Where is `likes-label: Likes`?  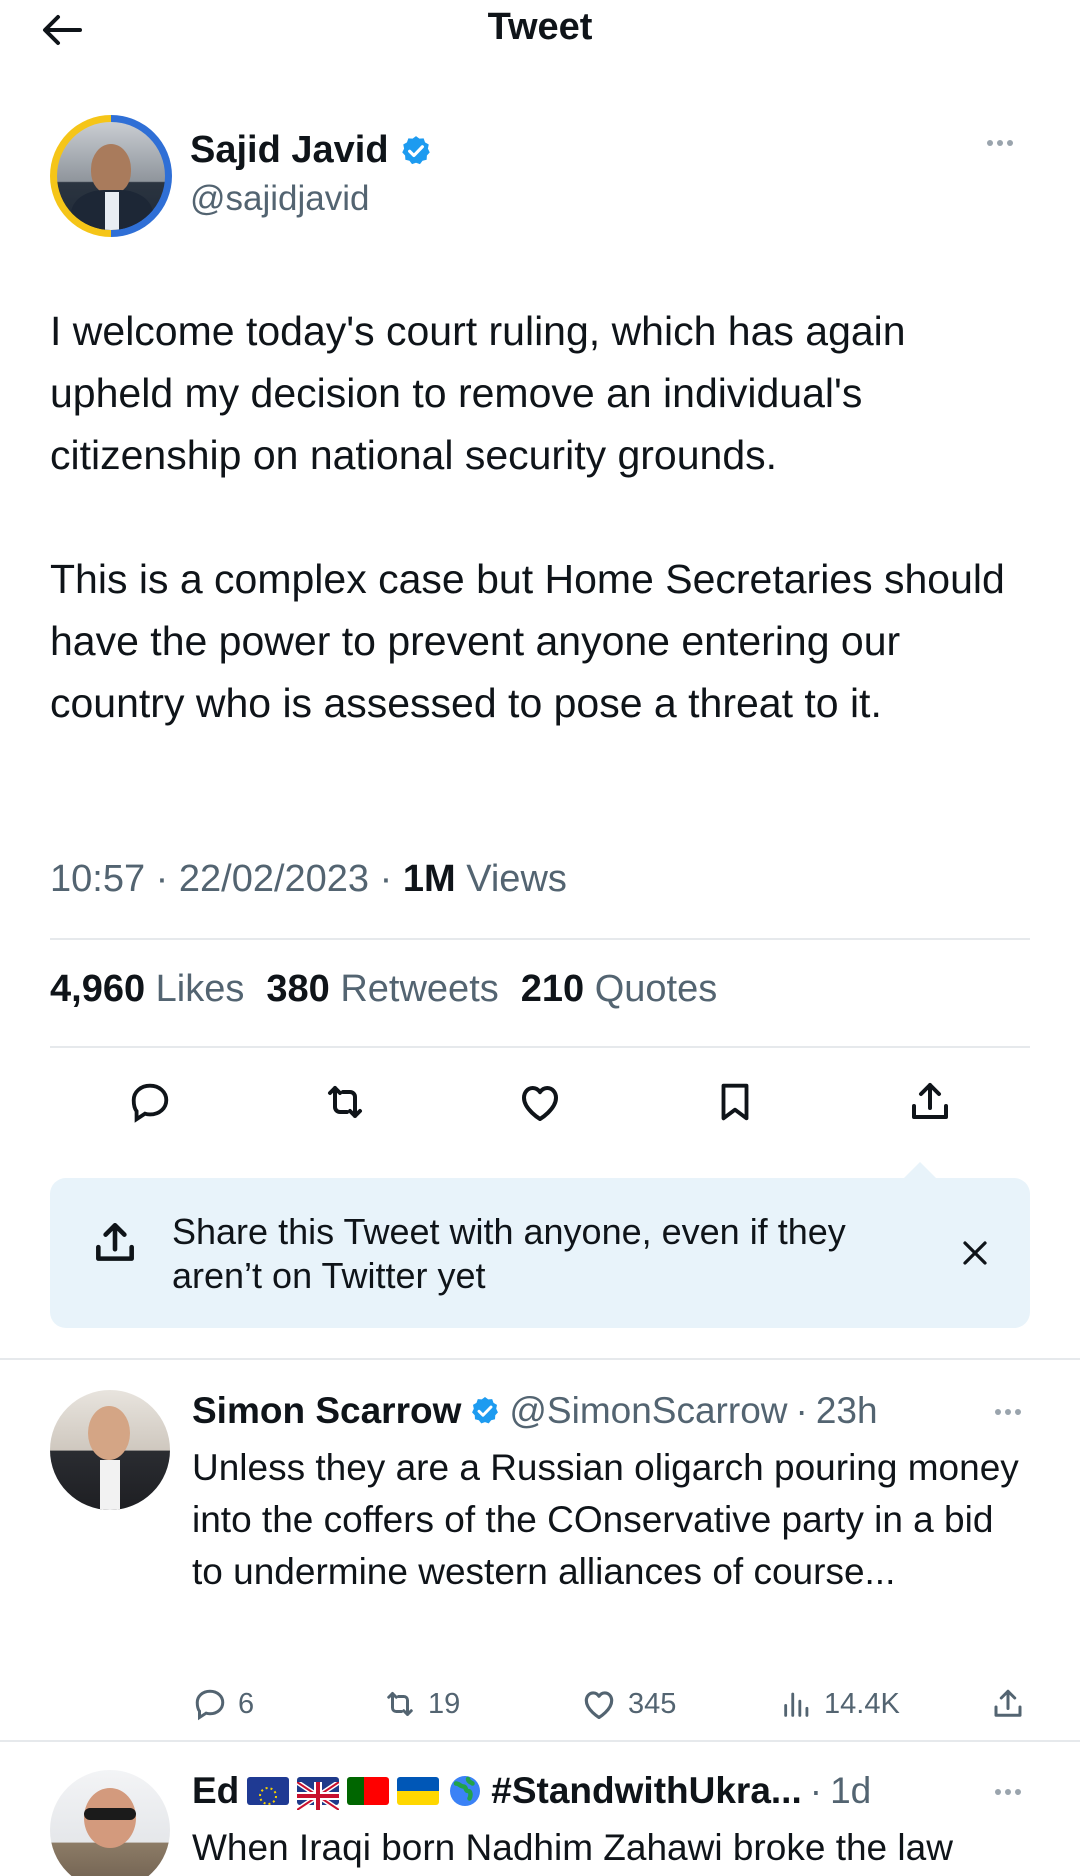 likes-label: Likes is located at coordinates (200, 989).